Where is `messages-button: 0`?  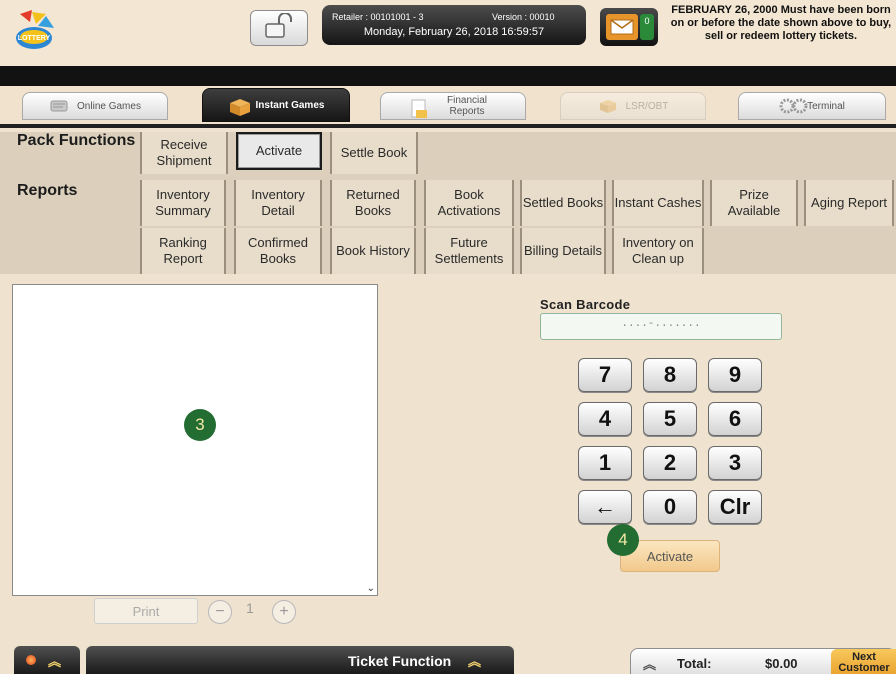
messages-button: 0 is located at coordinates (629, 27).